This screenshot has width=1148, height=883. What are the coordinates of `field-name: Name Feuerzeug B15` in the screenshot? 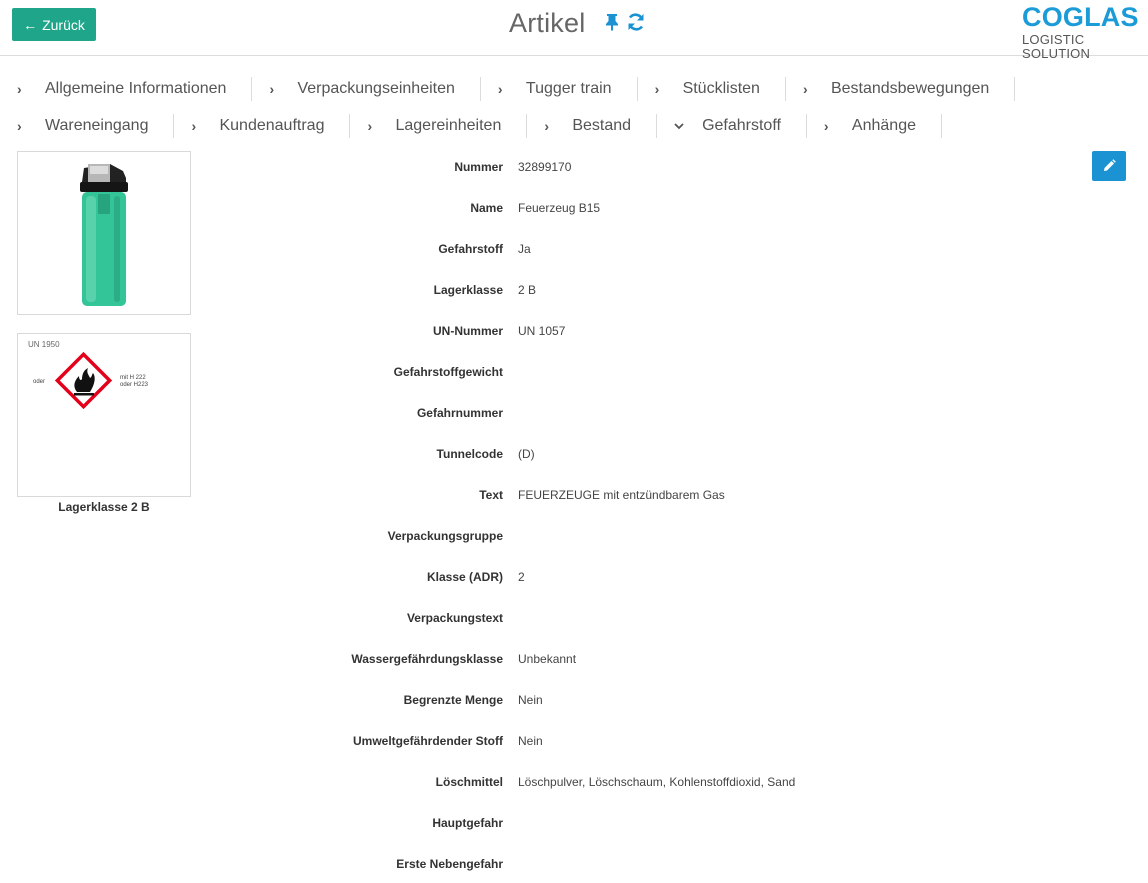 It's located at (550, 207).